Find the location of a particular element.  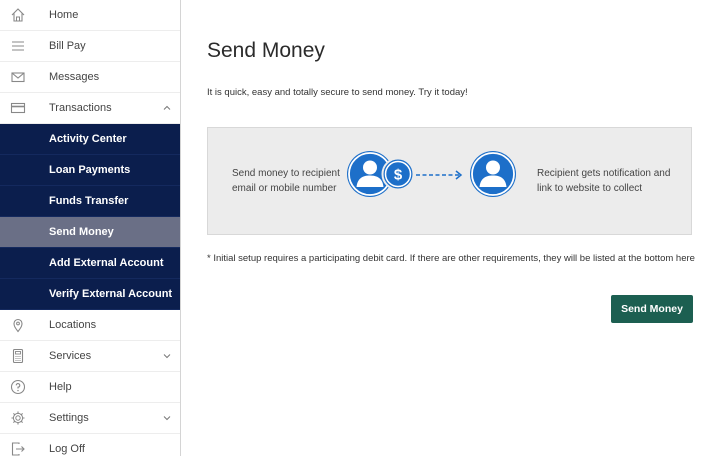

send-money-button: Send Money is located at coordinates (652, 309).